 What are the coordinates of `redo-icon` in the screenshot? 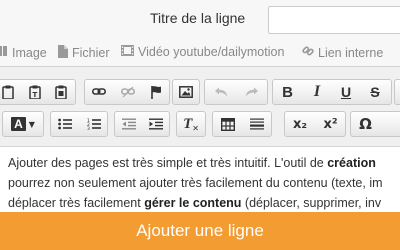 It's located at (251, 92).